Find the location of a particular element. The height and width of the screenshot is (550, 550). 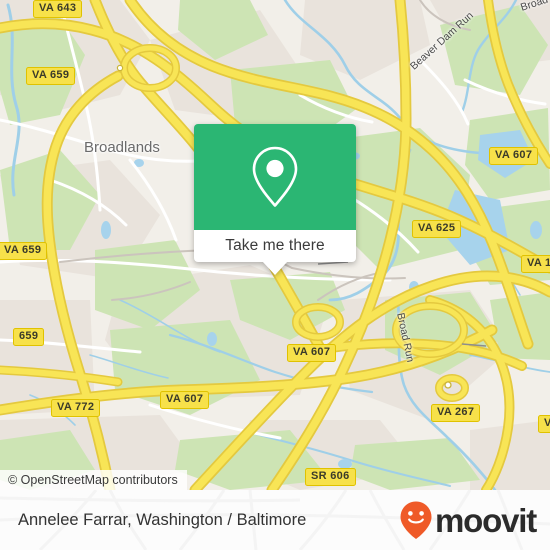

place-callout-card: Take me there is located at coordinates (275, 199).